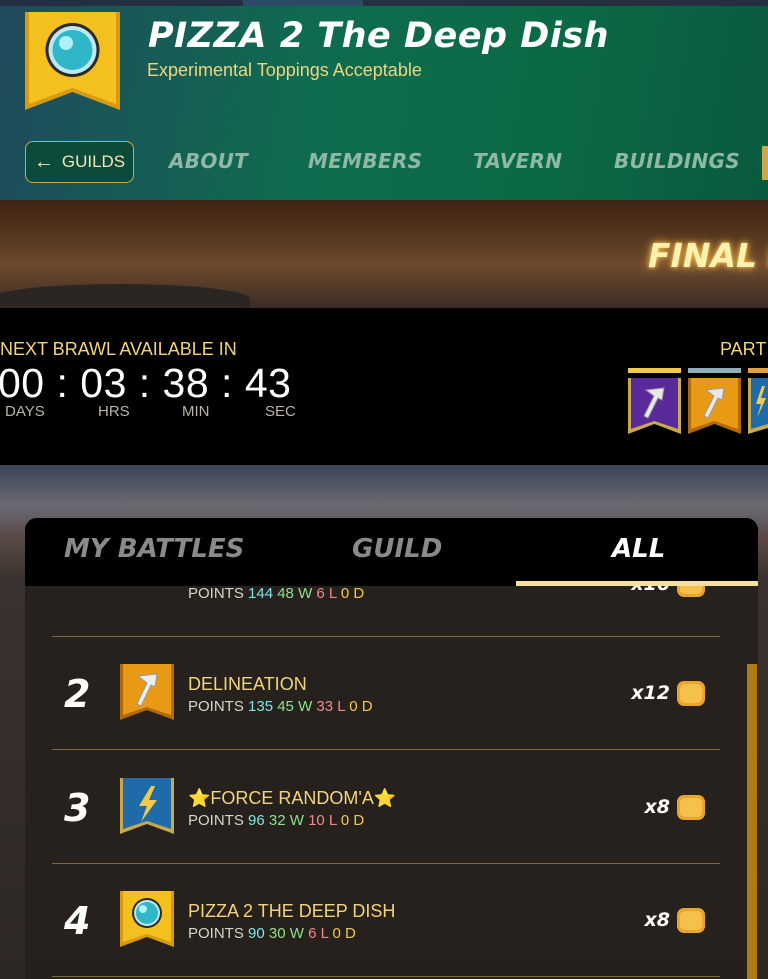  I want to click on battle-tabs: MY BATTLES GUILD ALL, so click(391, 552).